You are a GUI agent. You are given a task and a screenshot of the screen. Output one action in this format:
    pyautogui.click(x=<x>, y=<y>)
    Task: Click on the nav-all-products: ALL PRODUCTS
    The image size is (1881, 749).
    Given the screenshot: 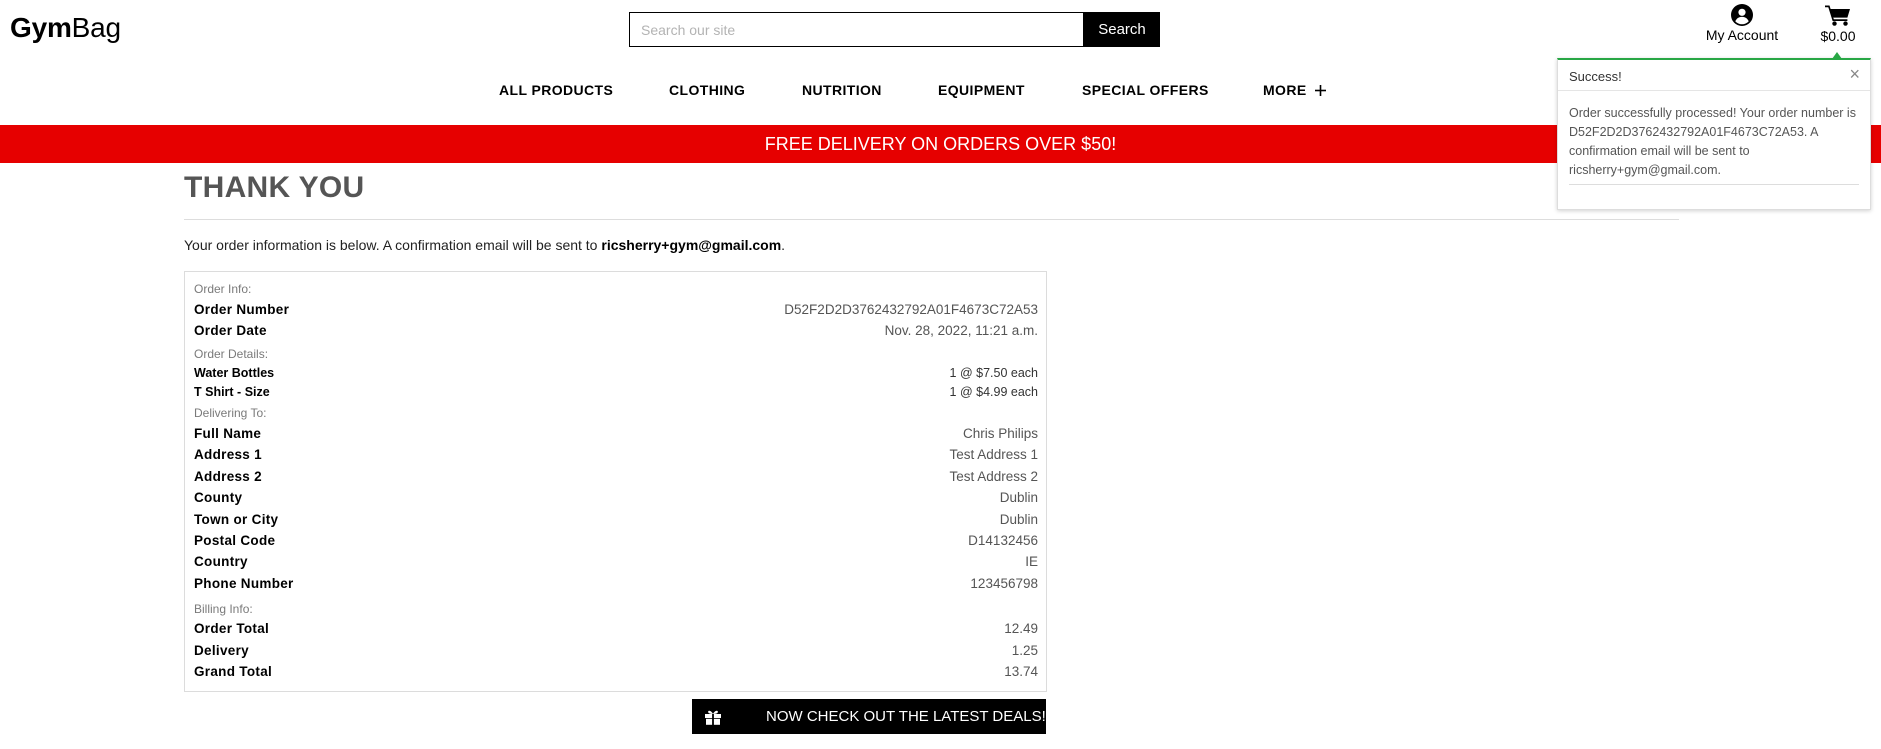 What is the action you would take?
    pyautogui.click(x=556, y=90)
    